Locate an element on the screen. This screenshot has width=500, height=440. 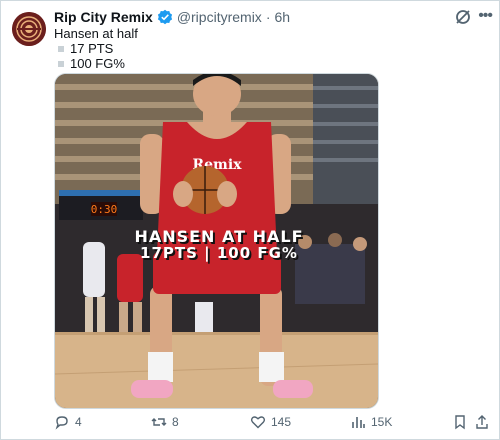
tweet-line-2-text: 17 PTS is located at coordinates (92, 48).